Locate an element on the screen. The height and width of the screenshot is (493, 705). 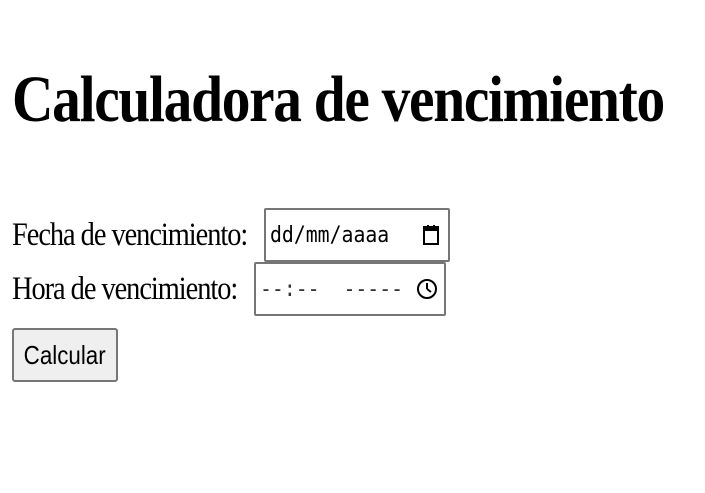
clock-icon is located at coordinates (427, 289).